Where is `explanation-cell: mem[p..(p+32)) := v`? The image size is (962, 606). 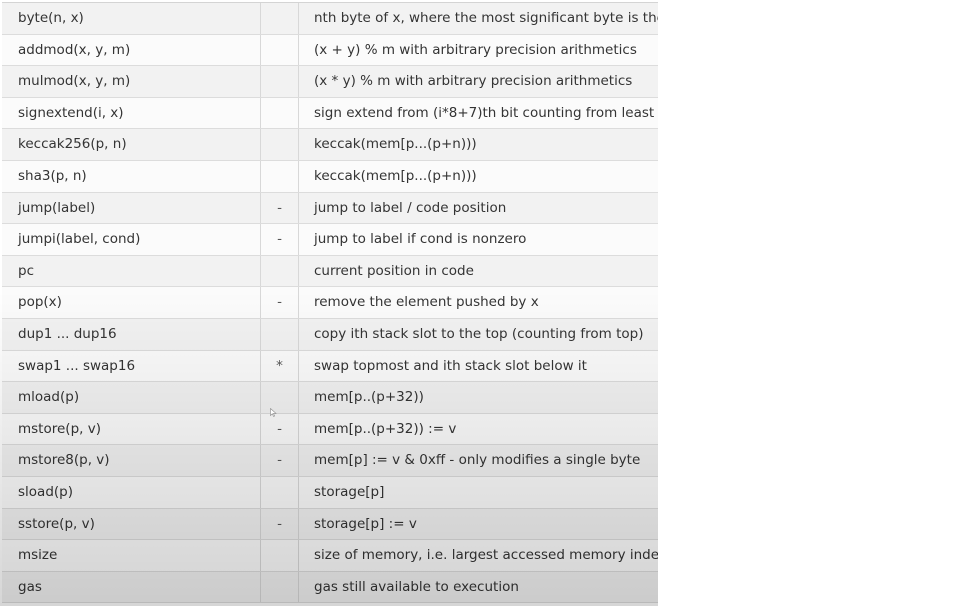 explanation-cell: mem[p..(p+32)) := v is located at coordinates (385, 428).